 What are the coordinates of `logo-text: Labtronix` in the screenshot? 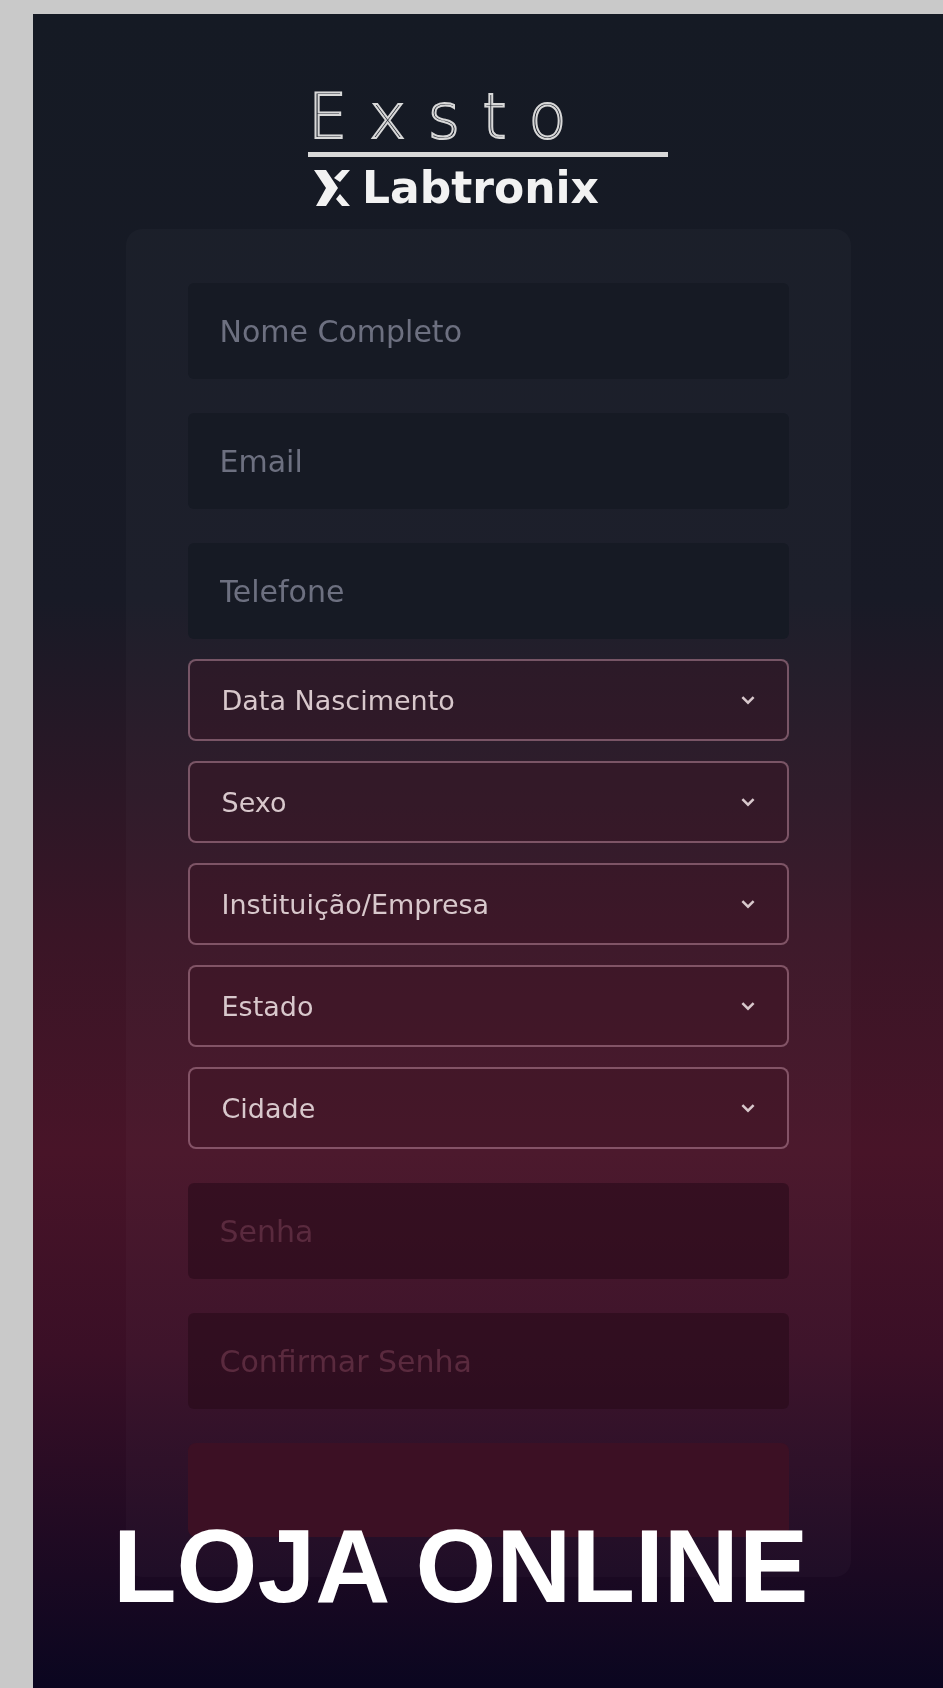 It's located at (480, 188).